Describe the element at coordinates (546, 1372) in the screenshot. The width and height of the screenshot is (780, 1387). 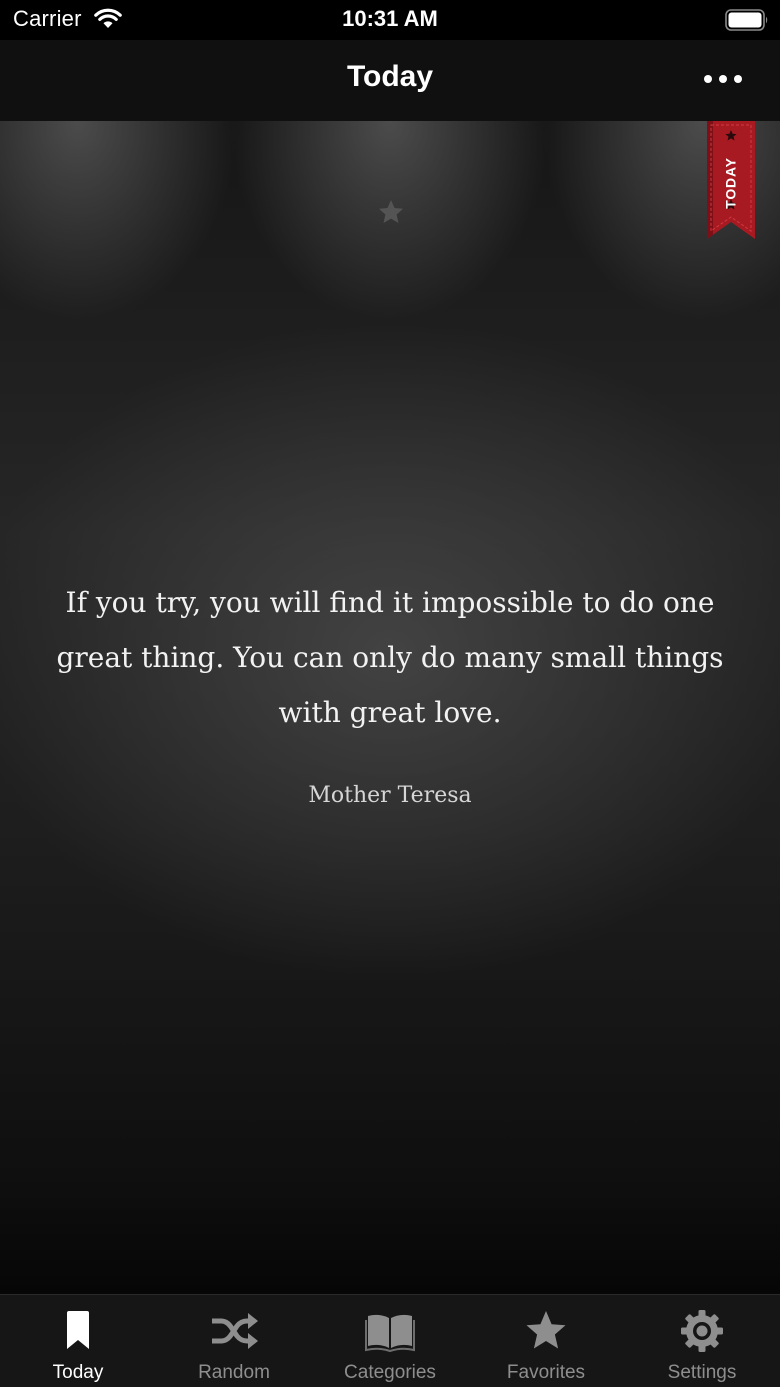
I see `tab-label: Favorites` at that location.